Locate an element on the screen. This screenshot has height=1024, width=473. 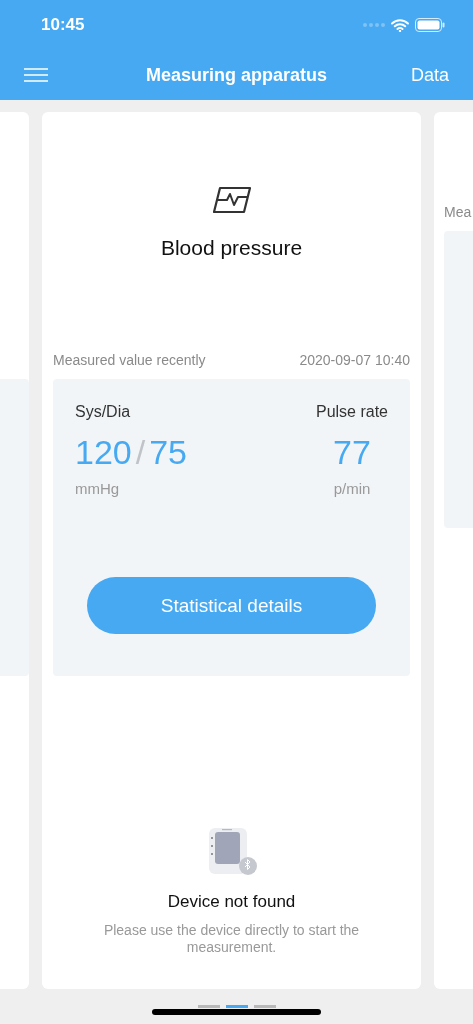
device-status-title: Device not found is located at coordinates (231, 902).